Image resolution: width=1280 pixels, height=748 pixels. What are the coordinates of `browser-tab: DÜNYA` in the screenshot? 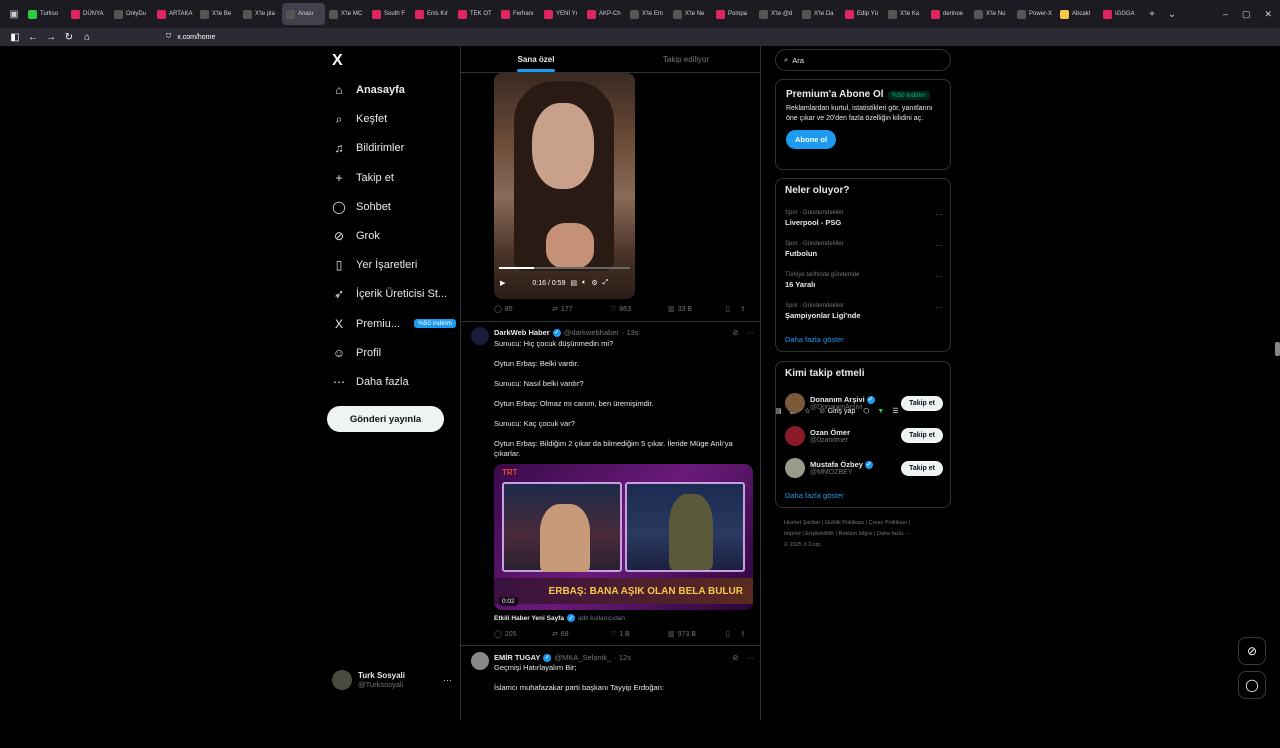 It's located at (88, 14).